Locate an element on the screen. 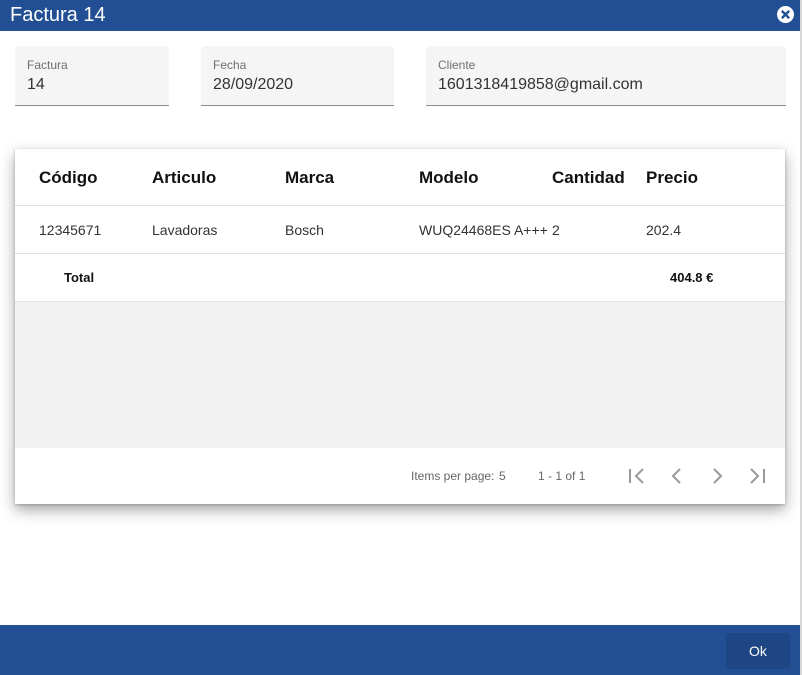  range-label: 1 - 1 of 1 is located at coordinates (562, 476).